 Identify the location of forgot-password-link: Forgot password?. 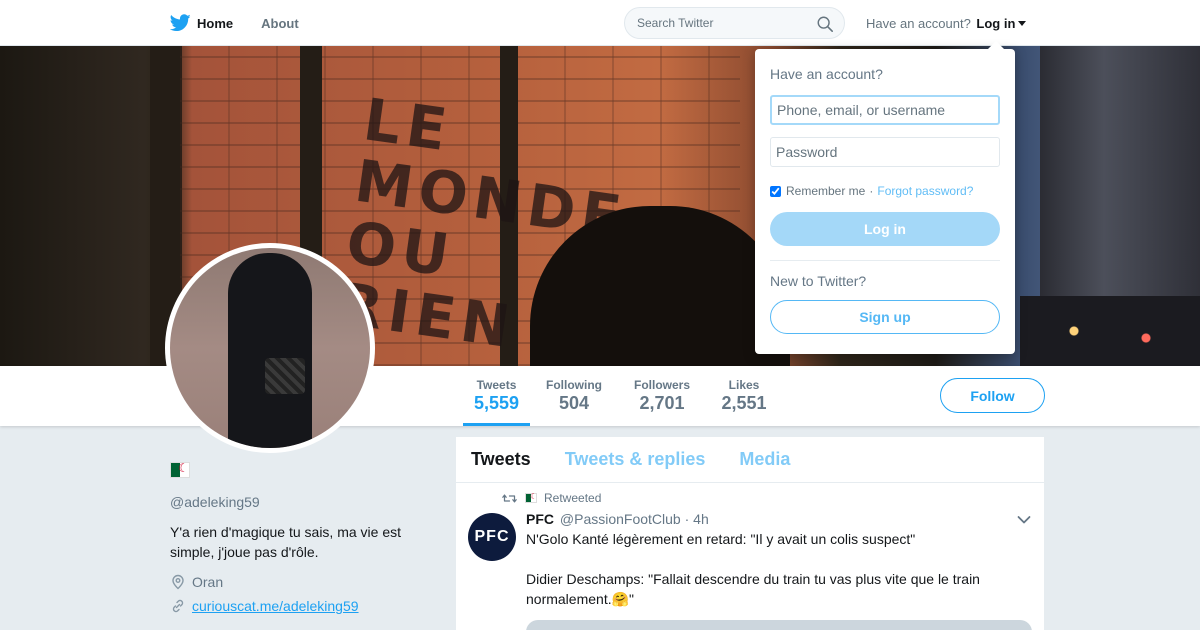
(925, 191).